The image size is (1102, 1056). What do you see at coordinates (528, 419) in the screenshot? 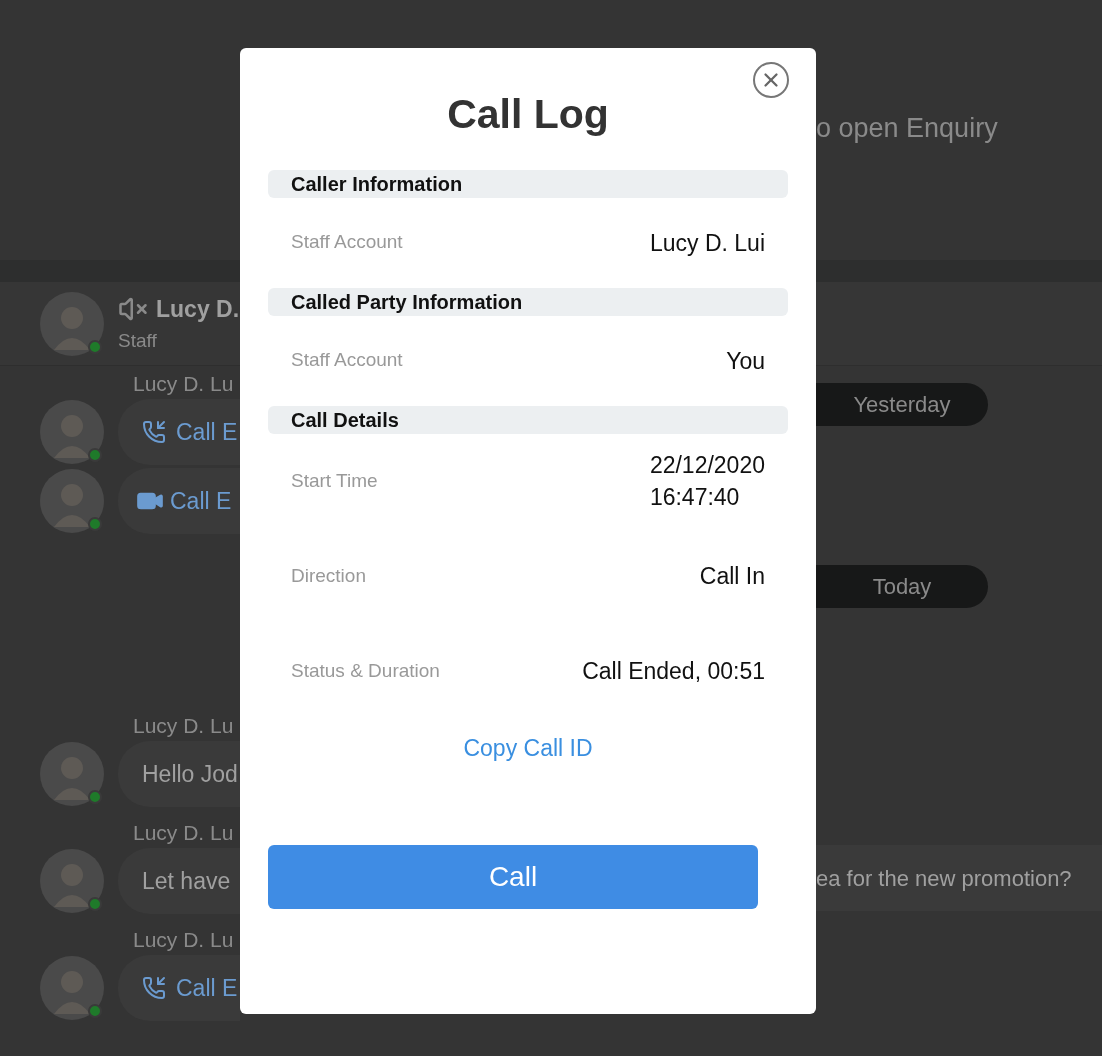
I see `section-header: Call Details` at bounding box center [528, 419].